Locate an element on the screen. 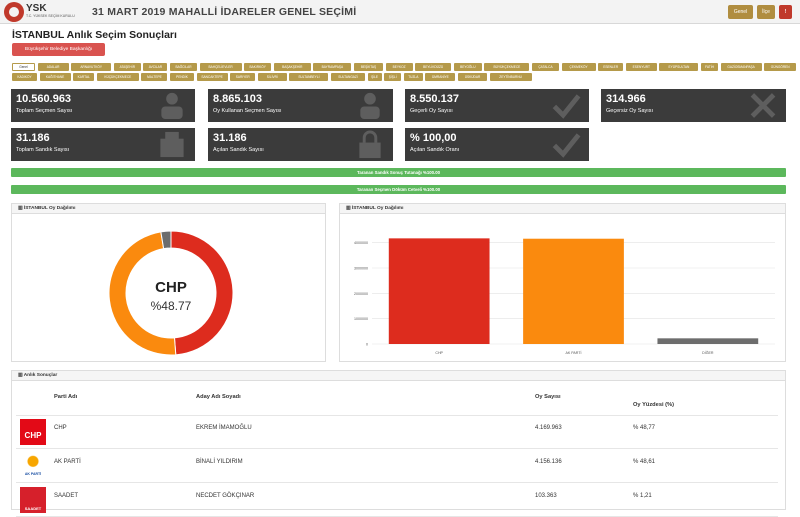  district-button-esenler: ESENLER is located at coordinates (611, 67).